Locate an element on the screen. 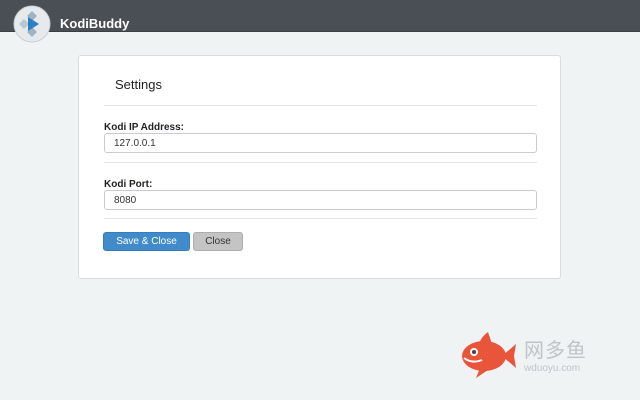  watermark: 网多鱼 wduoyu.com is located at coordinates (533, 355).